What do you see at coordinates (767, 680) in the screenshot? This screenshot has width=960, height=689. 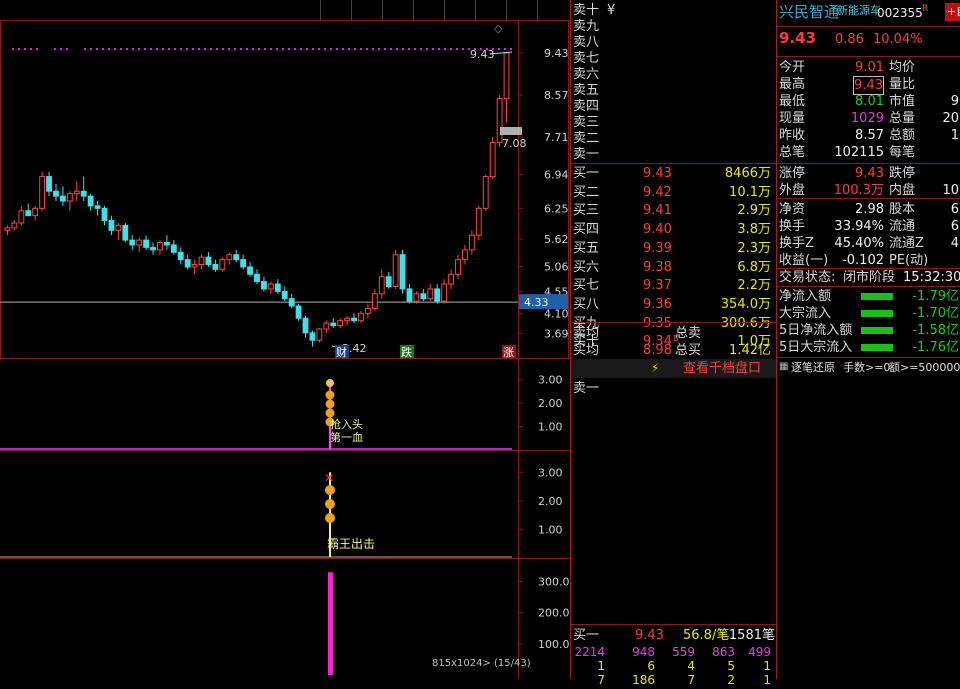 I see `queue-cell: 1` at bounding box center [767, 680].